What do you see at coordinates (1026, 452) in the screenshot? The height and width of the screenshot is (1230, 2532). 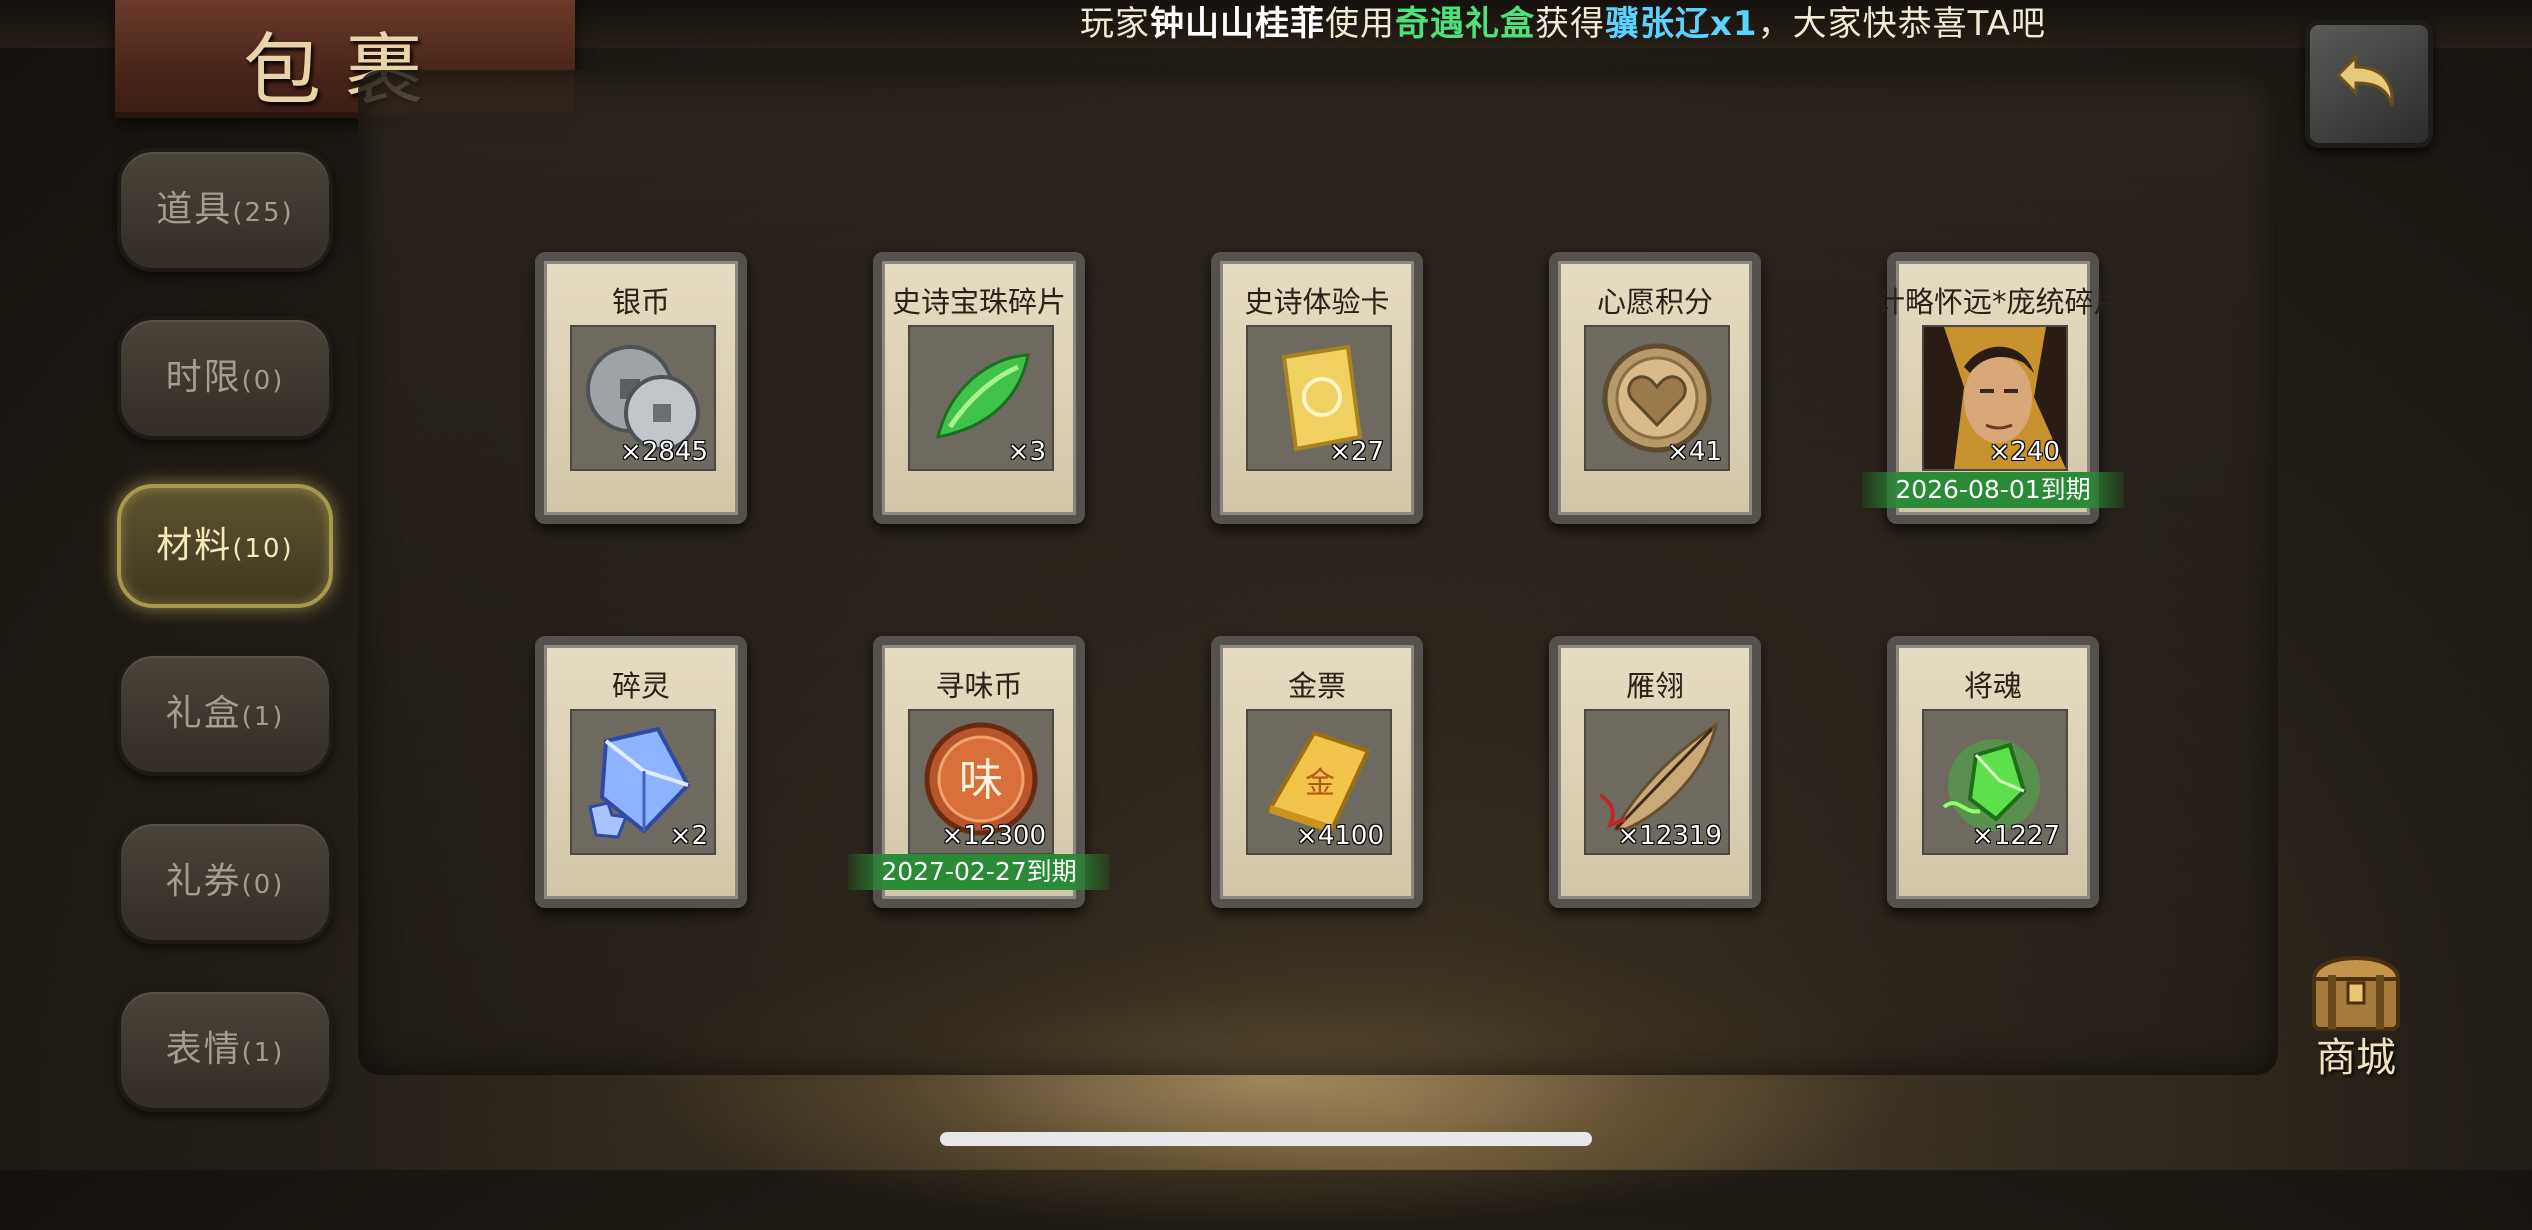 I see `item-count: ×3` at bounding box center [1026, 452].